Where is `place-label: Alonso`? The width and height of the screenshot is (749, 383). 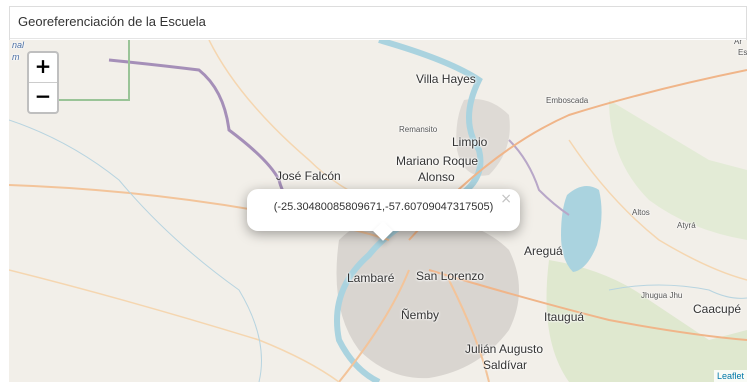
place-label: Alonso is located at coordinates (436, 177).